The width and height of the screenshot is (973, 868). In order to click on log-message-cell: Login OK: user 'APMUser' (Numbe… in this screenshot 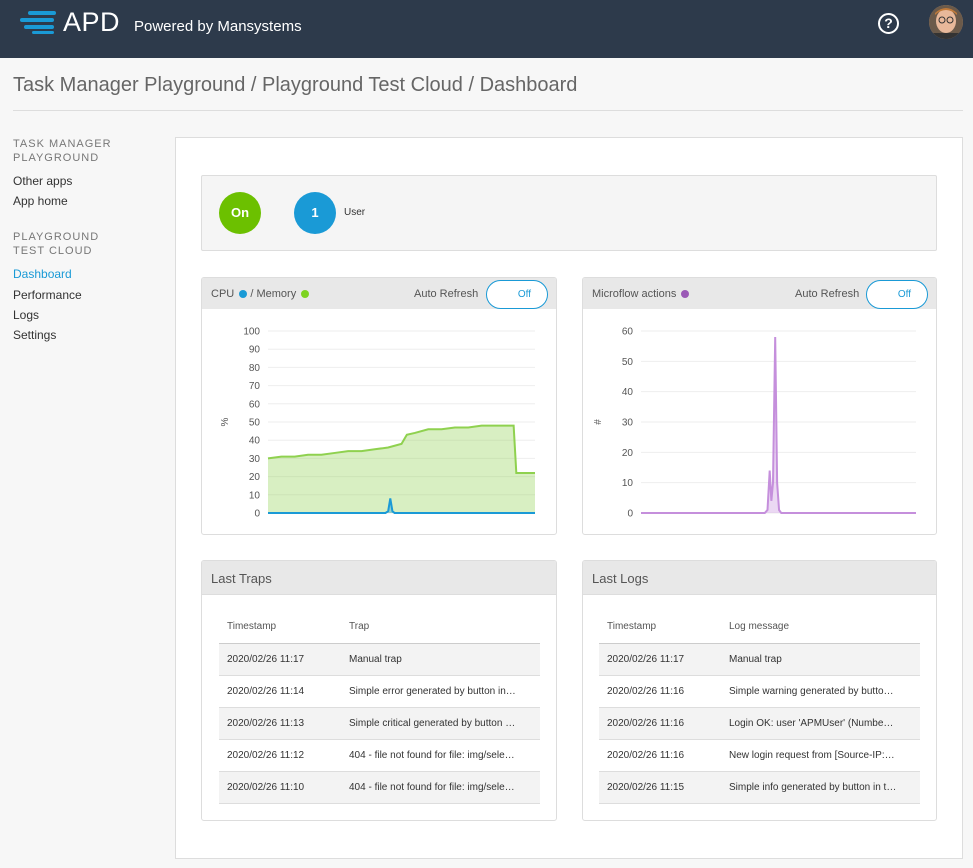, I will do `click(820, 723)`.